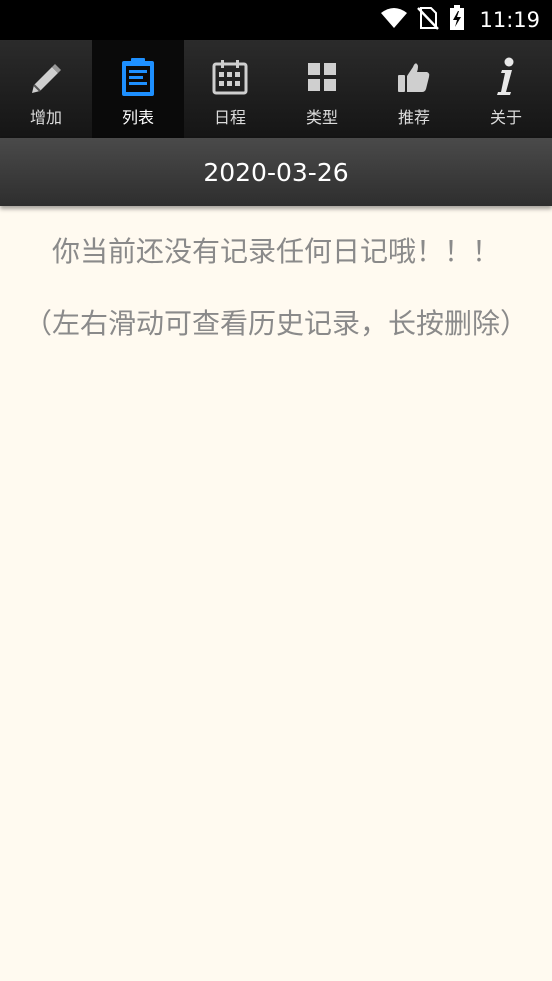  Describe the element at coordinates (137, 117) in the screenshot. I see `tab-list-label: 列表` at that location.